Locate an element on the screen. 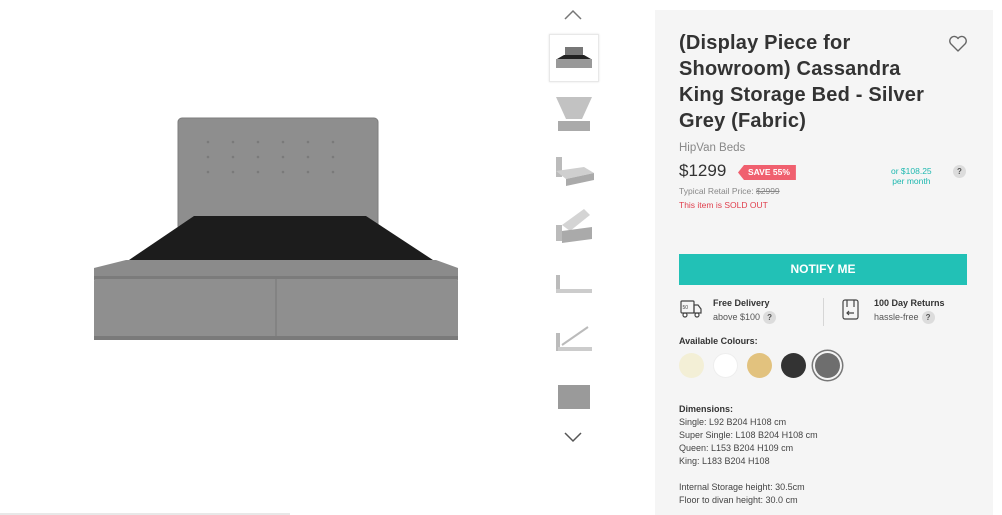 The image size is (1002, 515). monthly-help-icon: ? is located at coordinates (959, 171).